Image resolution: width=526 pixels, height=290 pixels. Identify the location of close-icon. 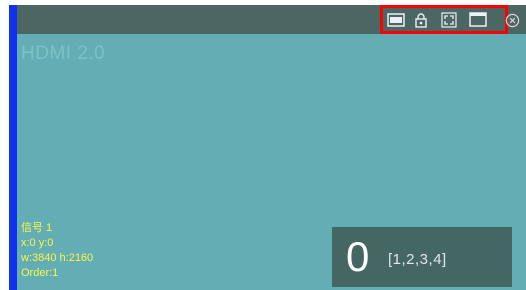
(512, 20).